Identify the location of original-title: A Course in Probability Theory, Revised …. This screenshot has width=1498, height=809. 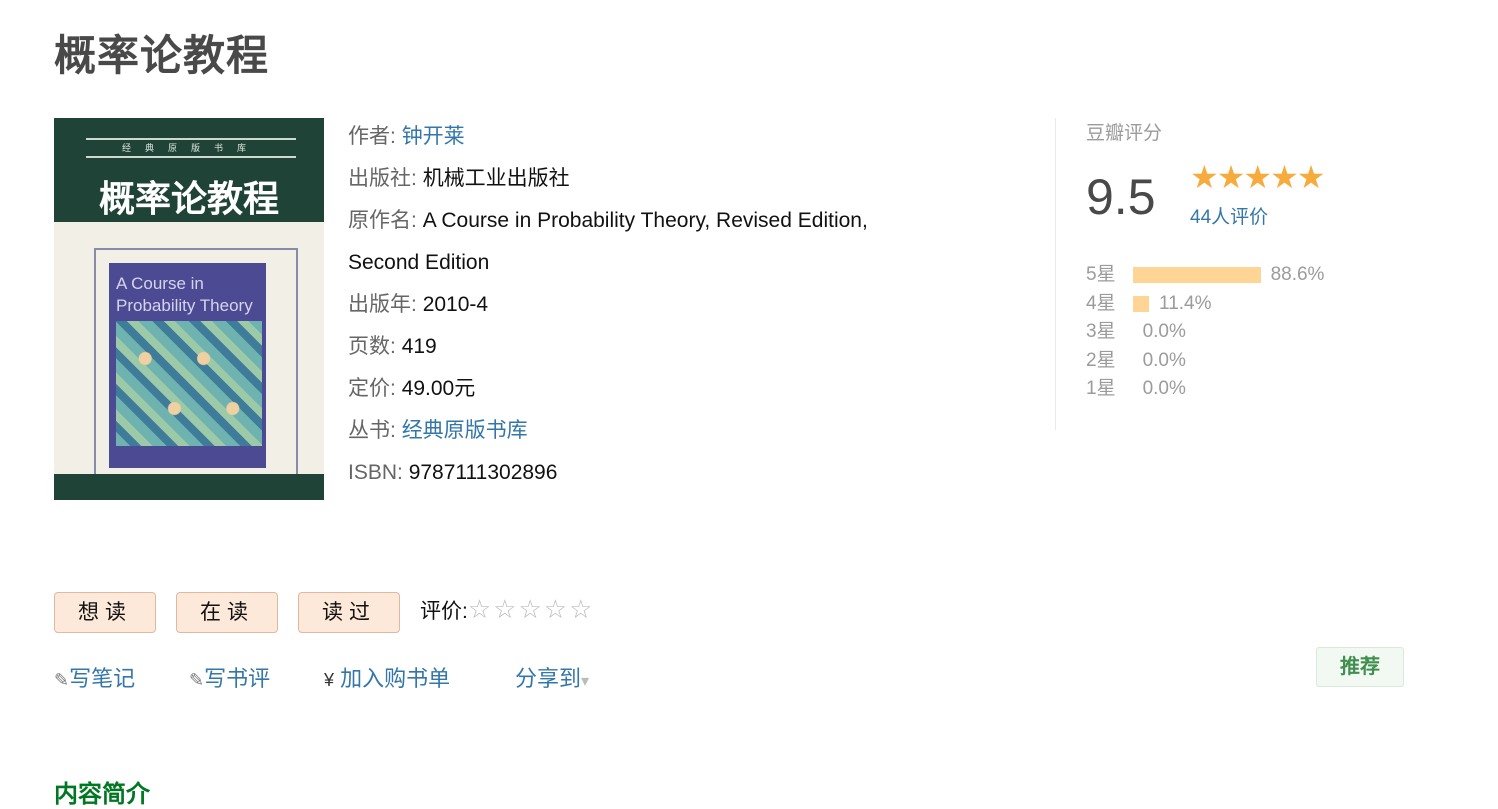
(645, 220).